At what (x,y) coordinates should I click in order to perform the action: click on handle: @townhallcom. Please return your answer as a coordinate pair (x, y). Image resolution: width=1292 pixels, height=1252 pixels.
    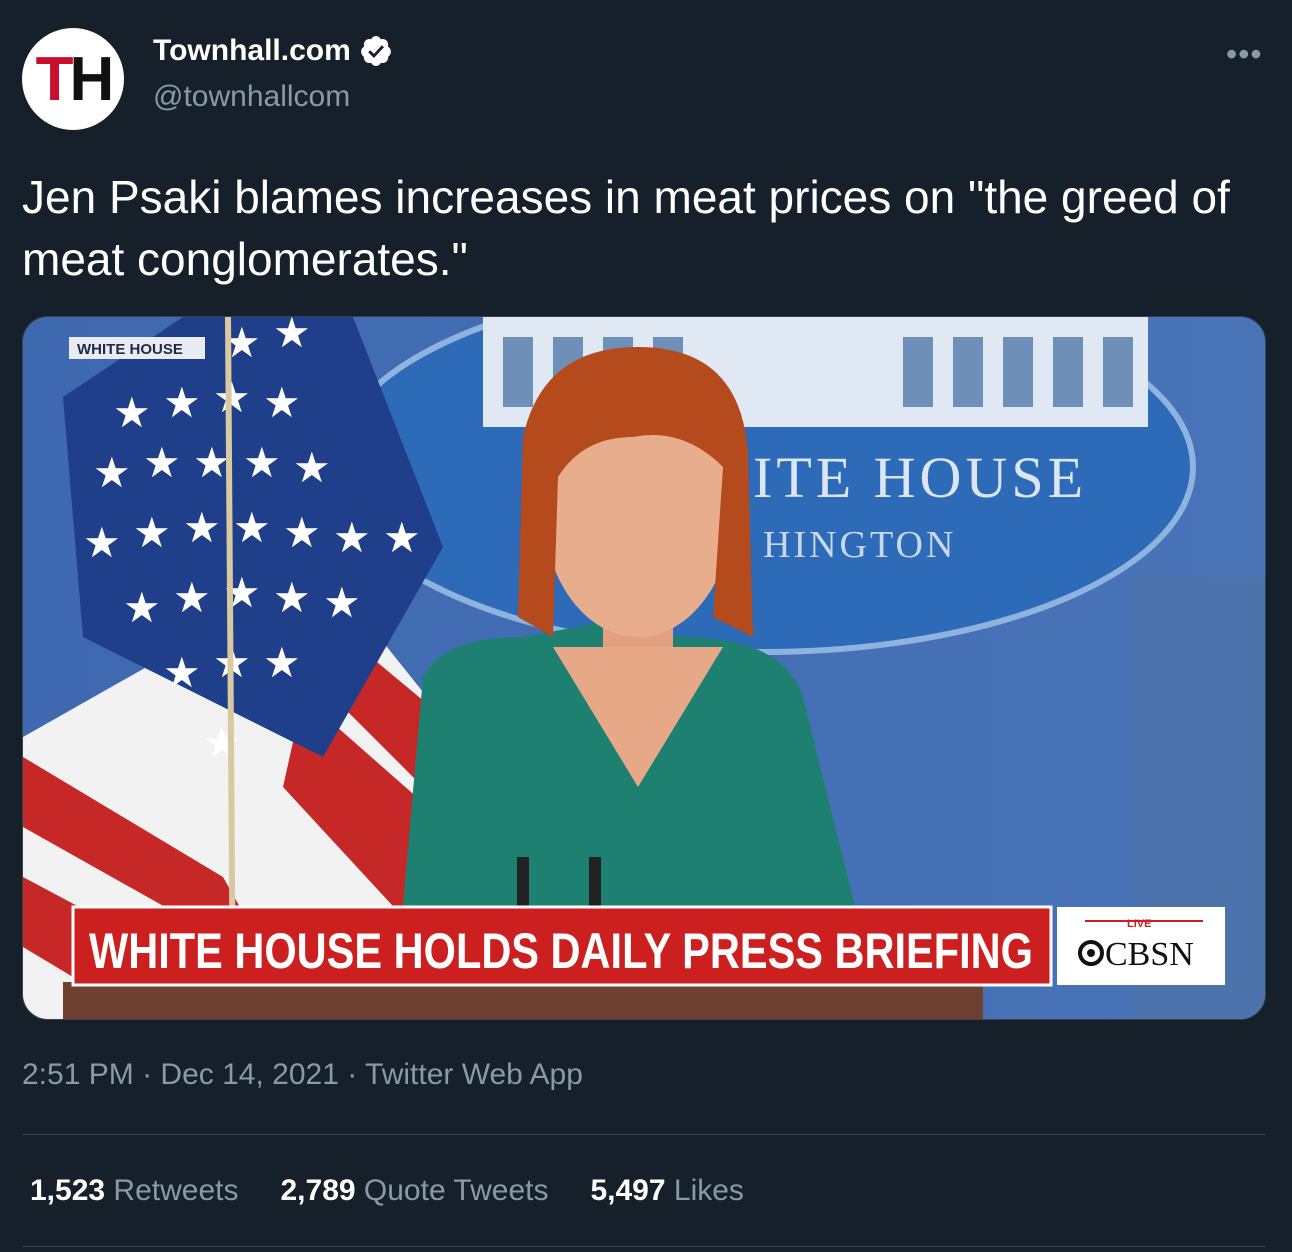
    Looking at the image, I should click on (251, 97).